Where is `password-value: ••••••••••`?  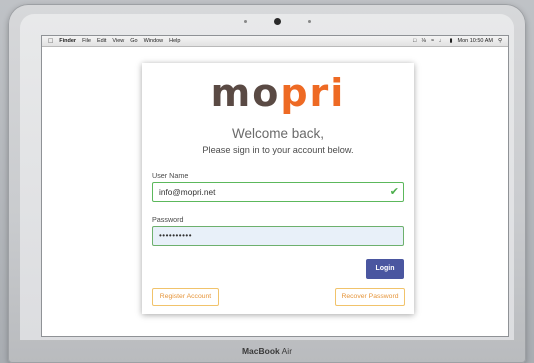
password-value: •••••••••• is located at coordinates (176, 235).